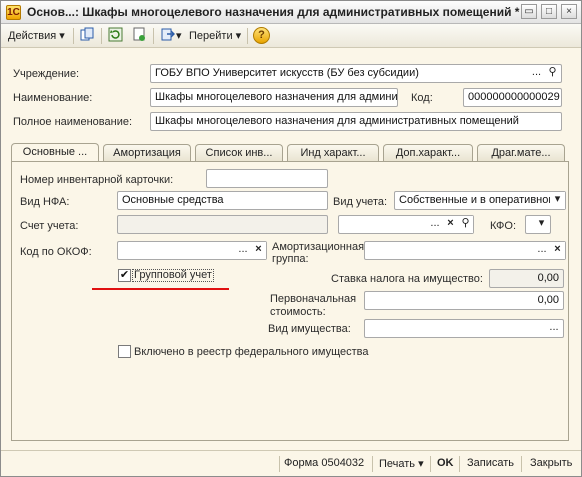 Image resolution: width=582 pixels, height=477 pixels. What do you see at coordinates (87, 35) in the screenshot?
I see `copy-icon` at bounding box center [87, 35].